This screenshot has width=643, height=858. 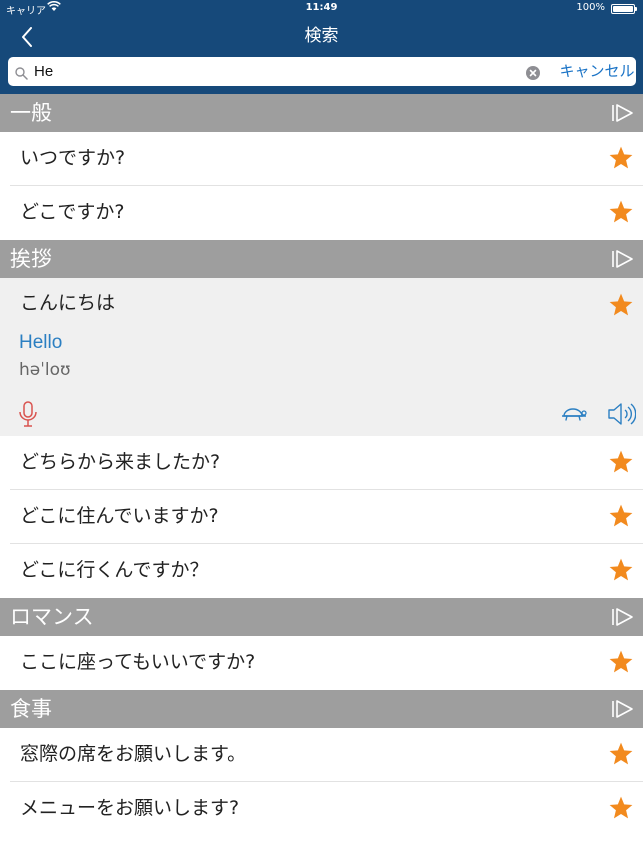 What do you see at coordinates (574, 414) in the screenshot?
I see `turtle-slow-playback-icon` at bounding box center [574, 414].